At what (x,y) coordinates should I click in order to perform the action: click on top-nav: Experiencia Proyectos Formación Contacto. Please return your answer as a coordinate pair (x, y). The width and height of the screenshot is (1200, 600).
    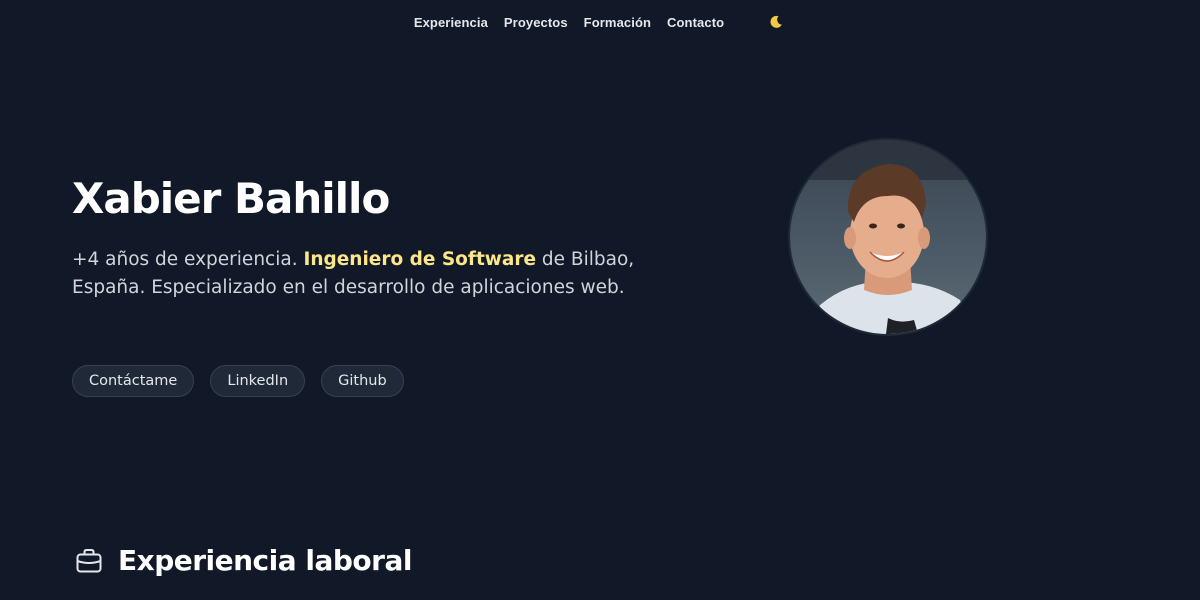
    Looking at the image, I should click on (600, 22).